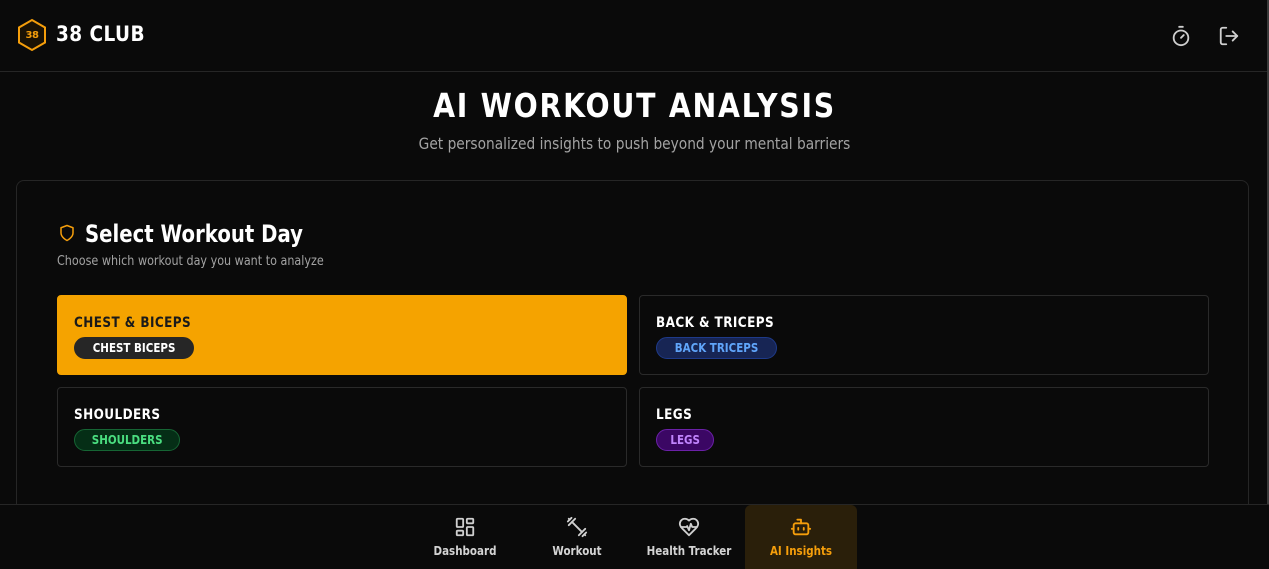 The image size is (1269, 569). What do you see at coordinates (1181, 36) in the screenshot?
I see `timer-icon` at bounding box center [1181, 36].